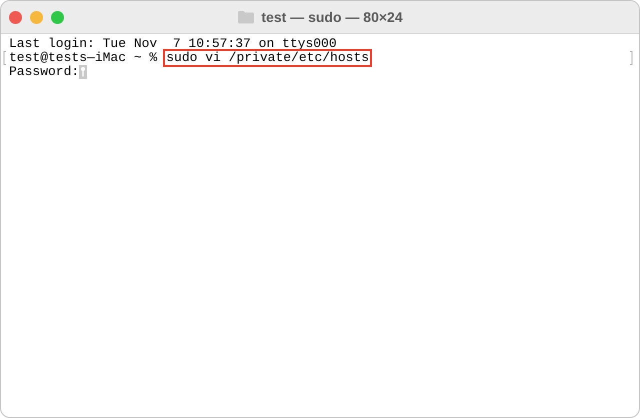  I want to click on key-cursor-icon, so click(83, 72).